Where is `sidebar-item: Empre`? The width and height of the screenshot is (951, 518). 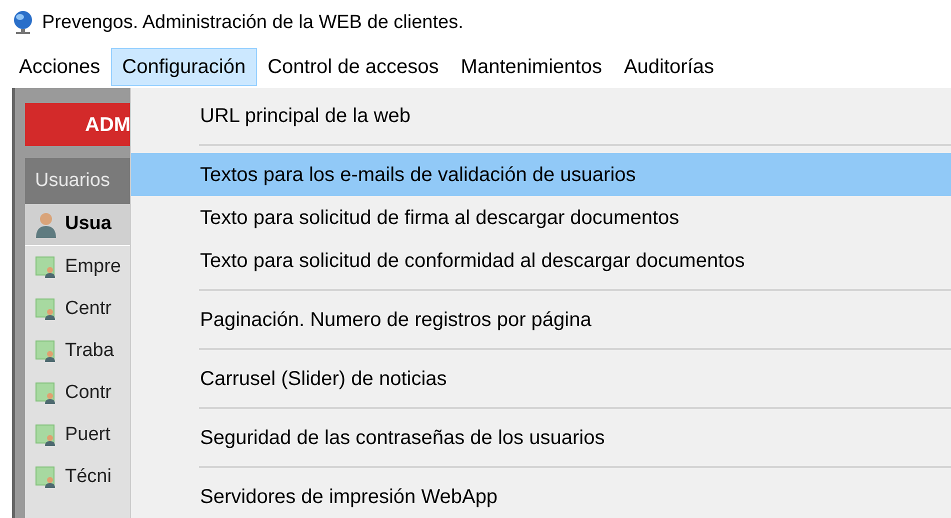 sidebar-item: Empre is located at coordinates (77, 267).